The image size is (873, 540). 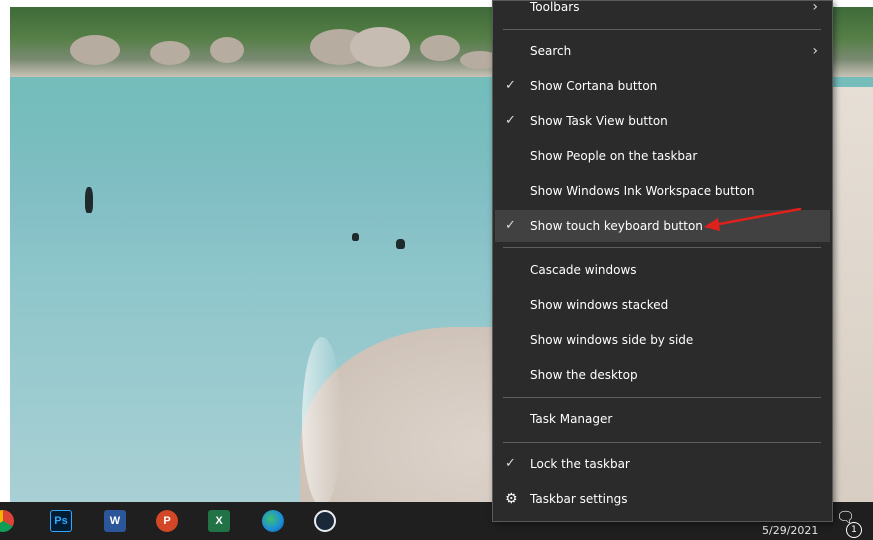 What do you see at coordinates (167, 521) in the screenshot?
I see `powerpoint-icon: P` at bounding box center [167, 521].